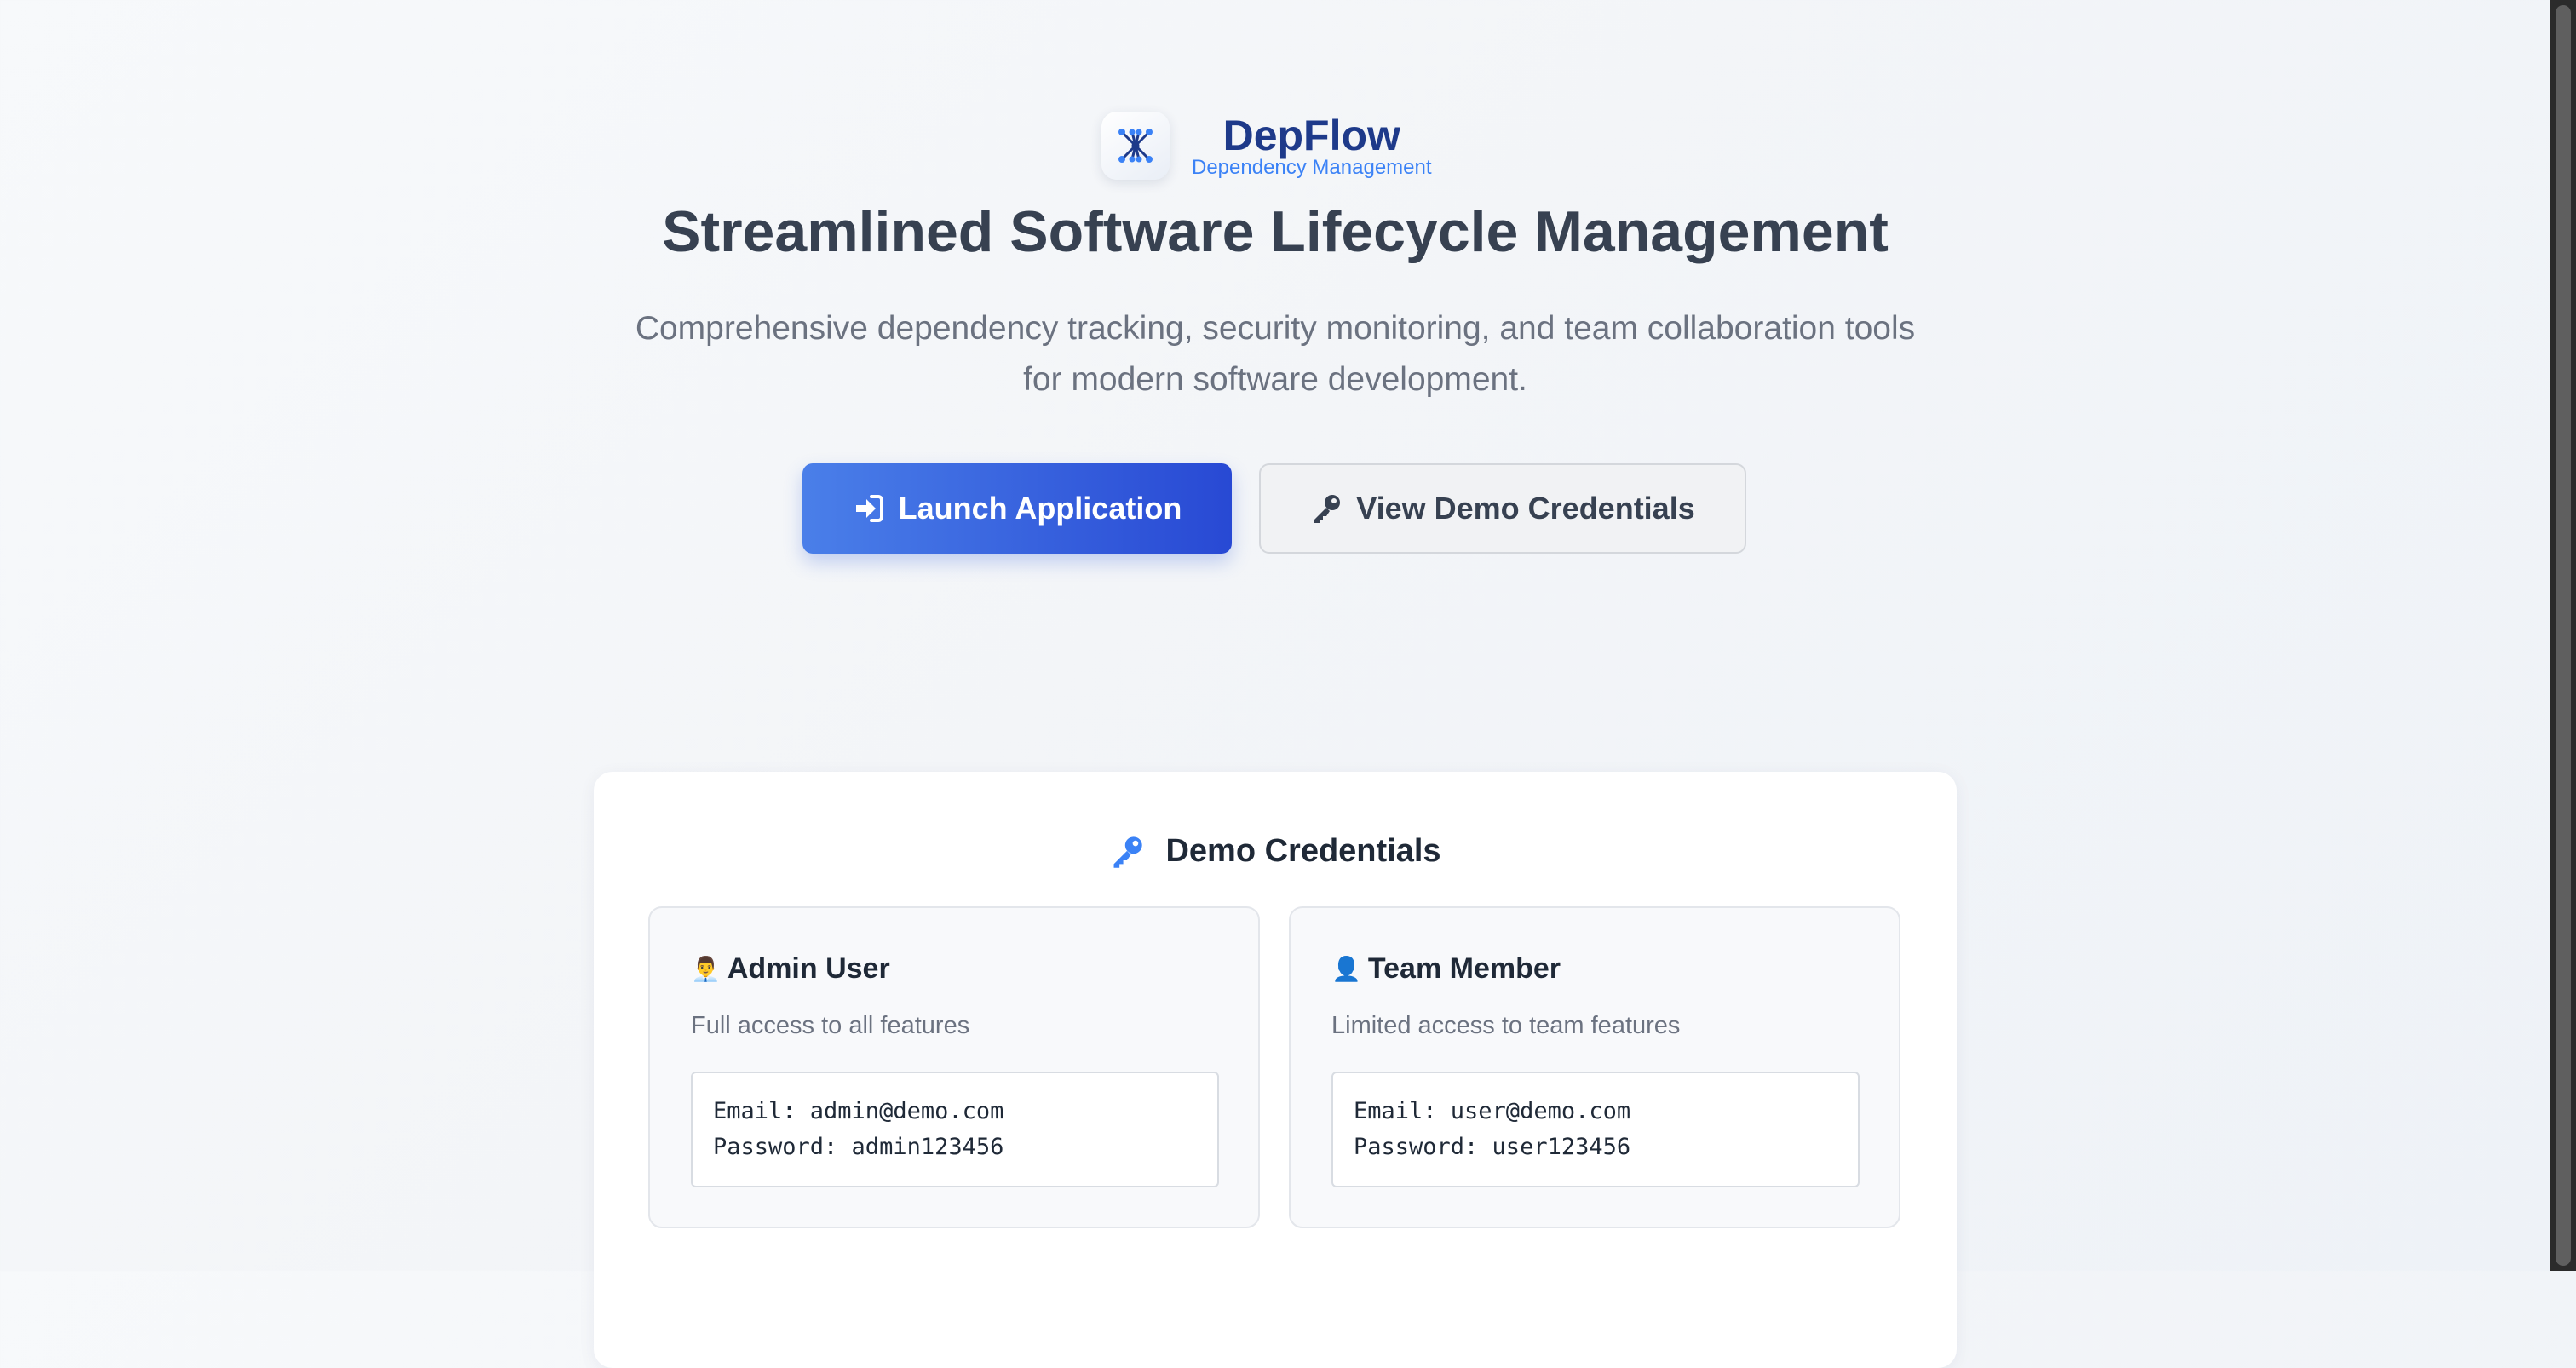  What do you see at coordinates (1275, 379) in the screenshot?
I see `hero-subtitle-line-2: for modern software development.` at bounding box center [1275, 379].